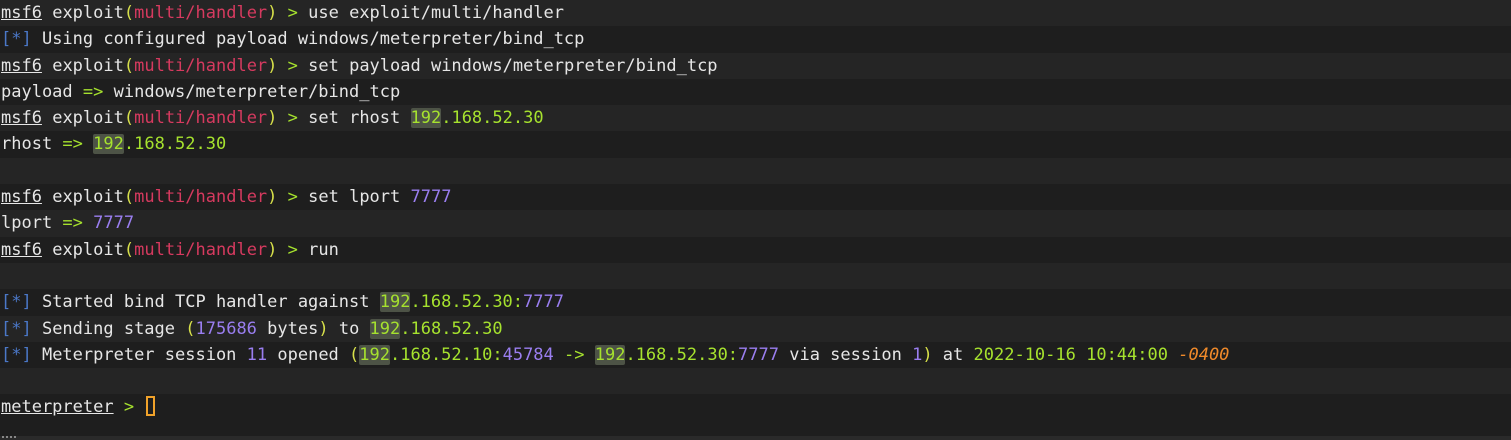  Describe the element at coordinates (349, 328) in the screenshot. I see `to-text: to` at that location.